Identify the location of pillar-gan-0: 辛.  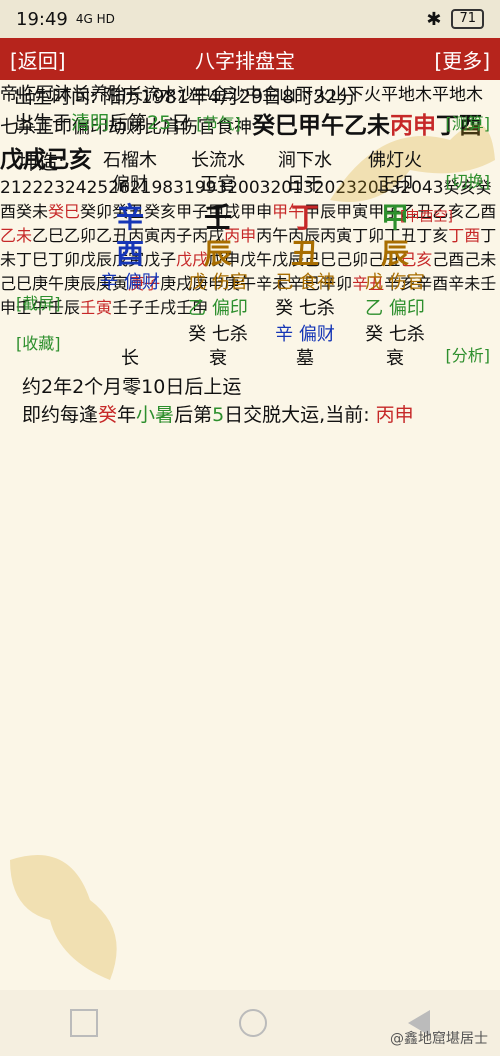
(130, 217).